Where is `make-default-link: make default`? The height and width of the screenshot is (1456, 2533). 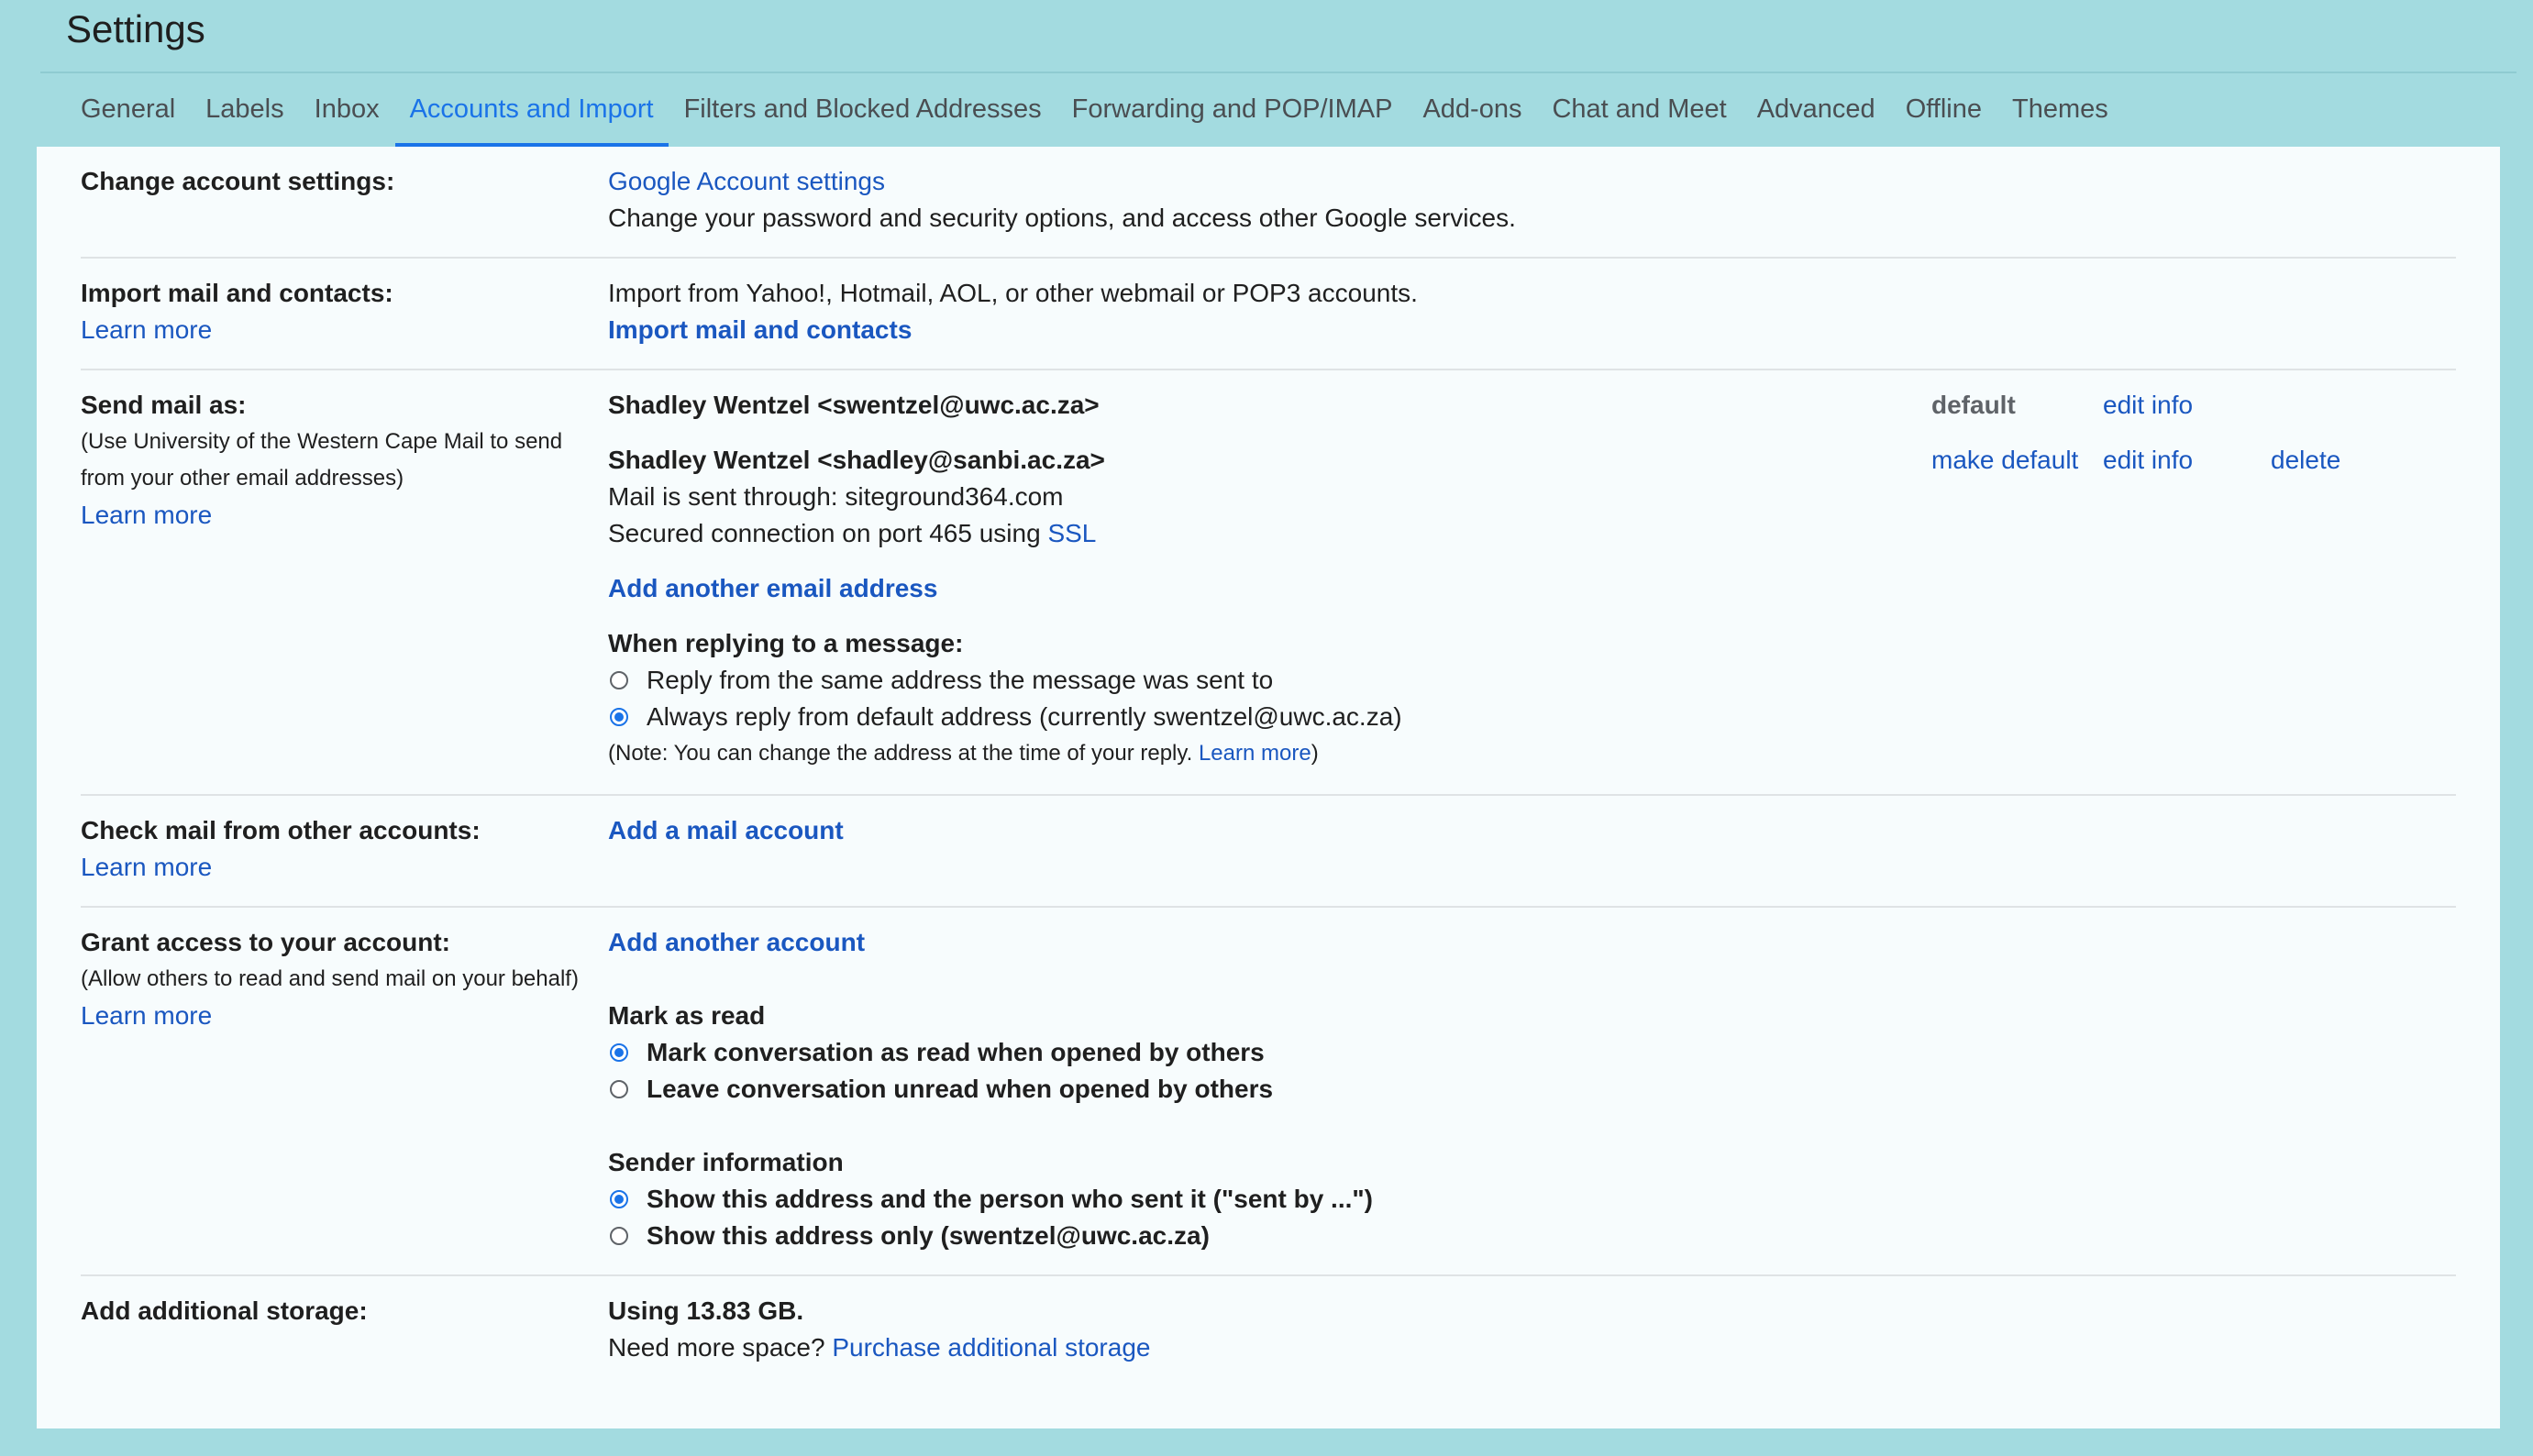 make-default-link: make default is located at coordinates (2005, 460).